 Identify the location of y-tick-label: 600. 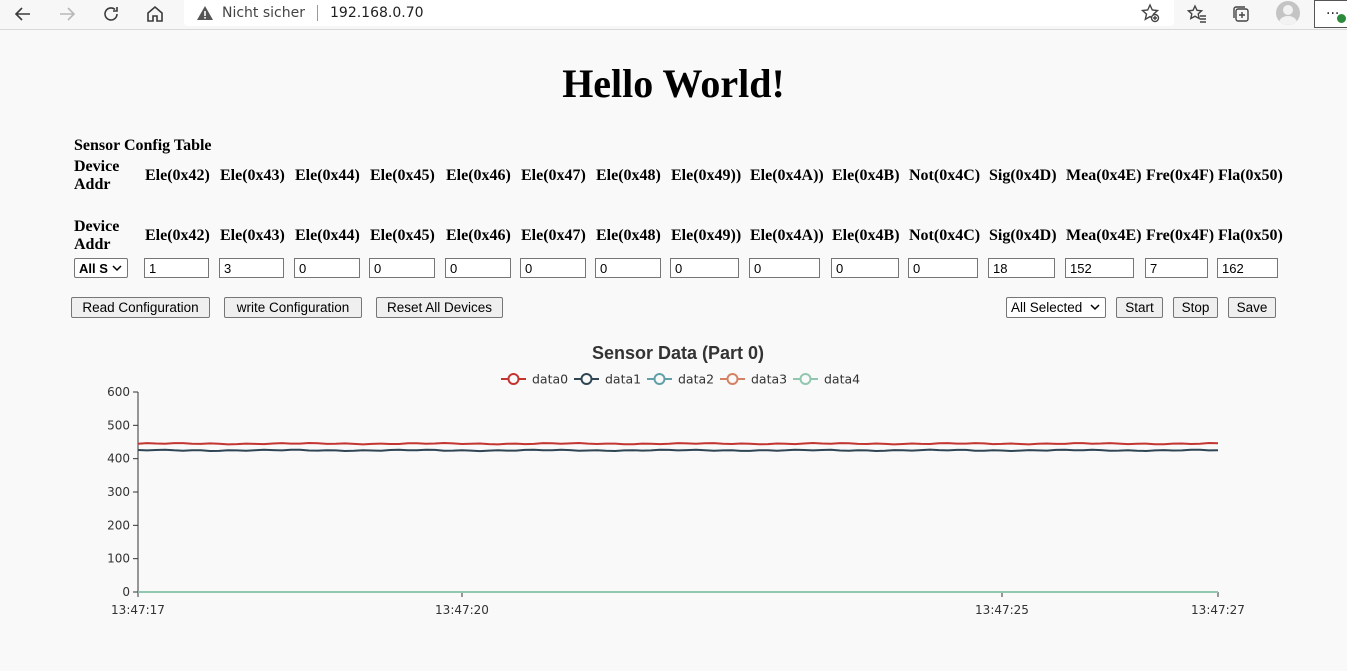
(118, 392).